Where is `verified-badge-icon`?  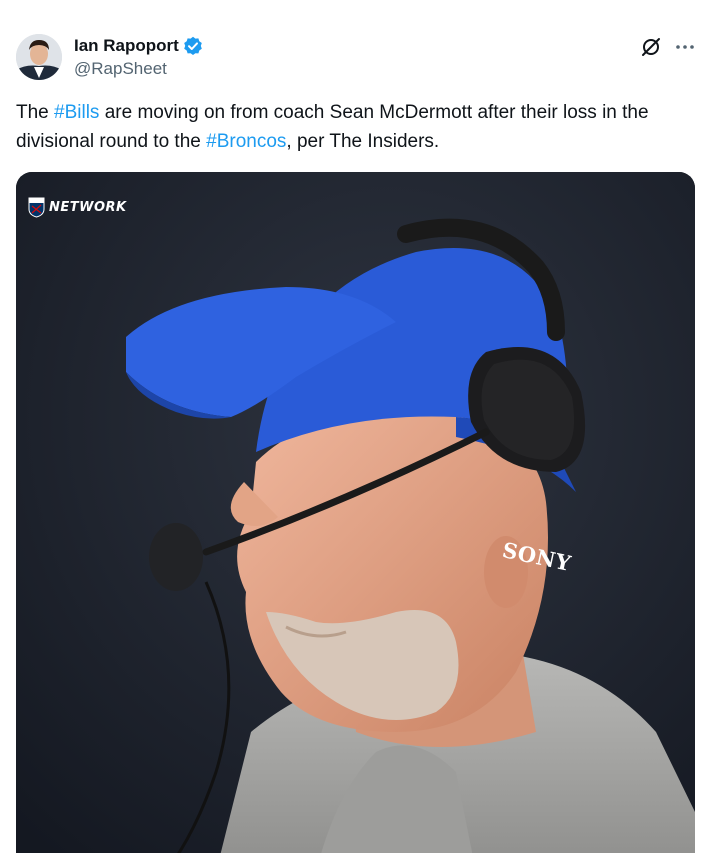 verified-badge-icon is located at coordinates (193, 46).